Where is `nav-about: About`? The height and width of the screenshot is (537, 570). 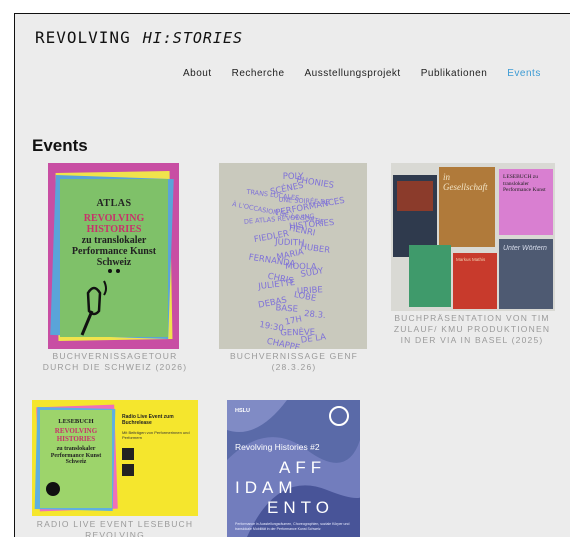
nav-about: About is located at coordinates (197, 73).